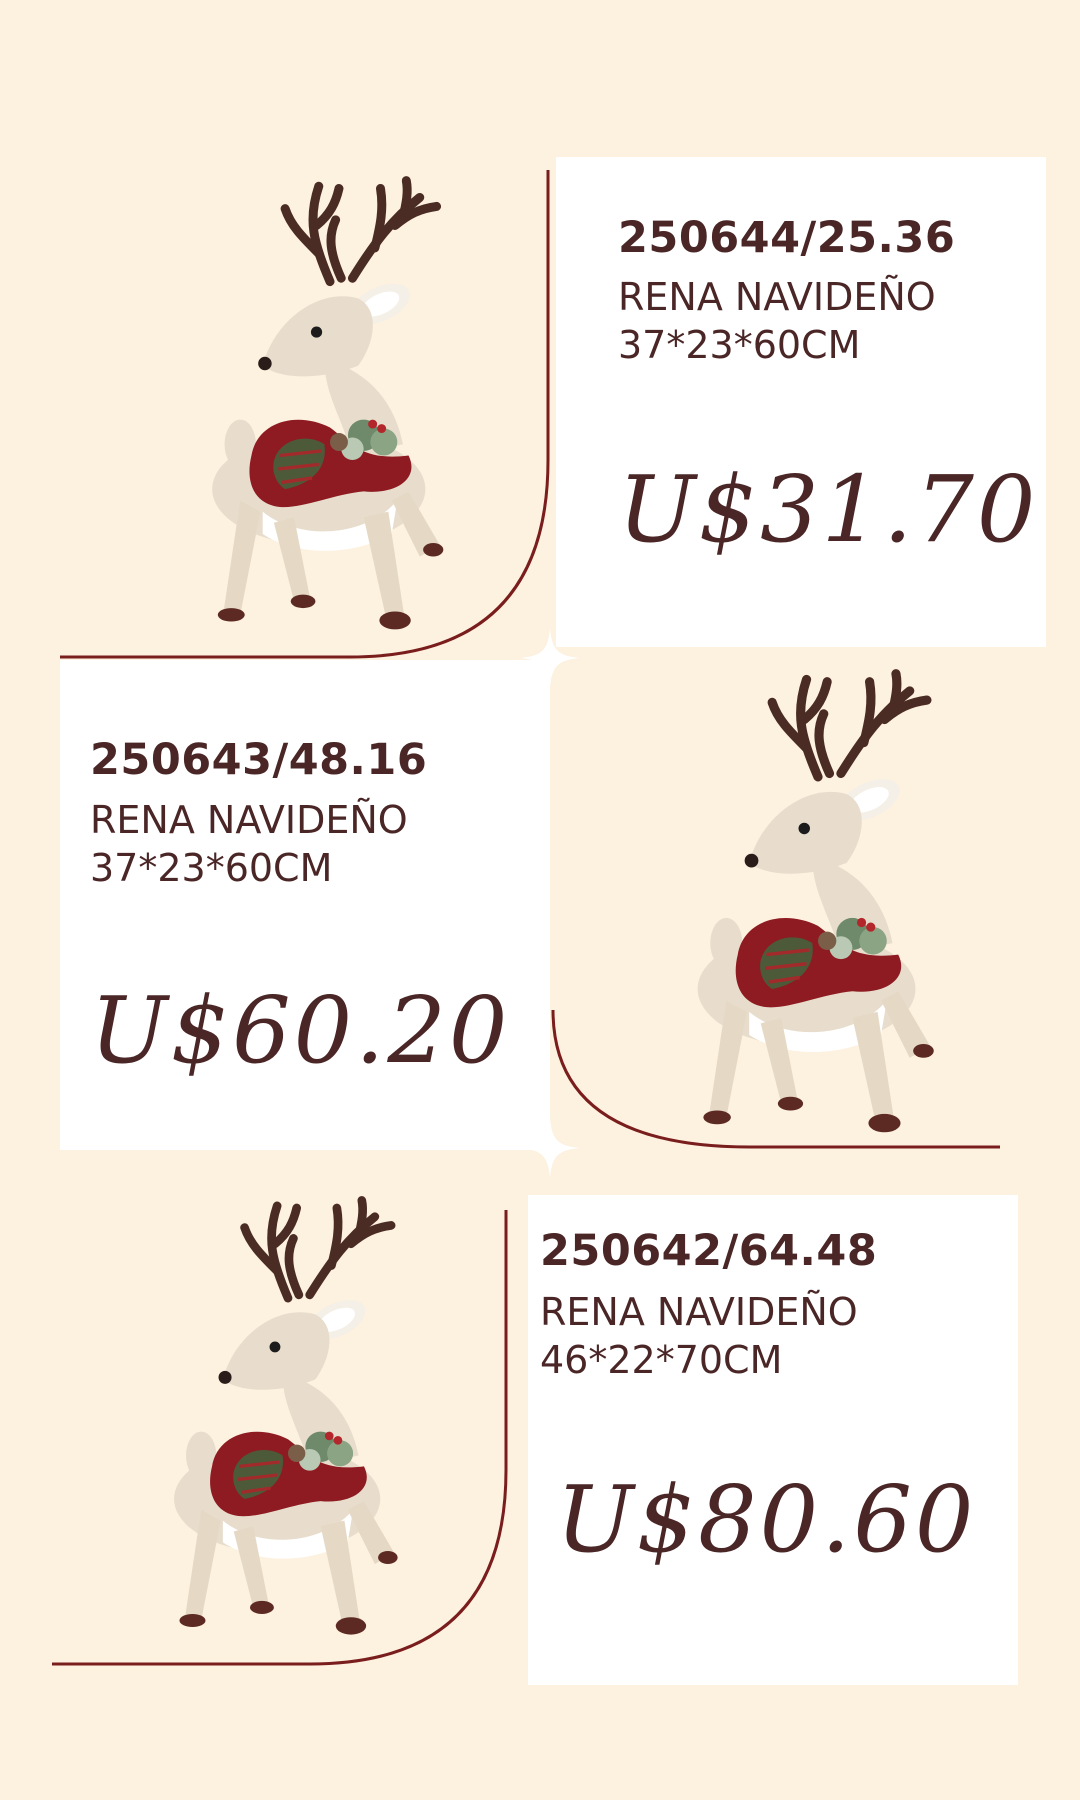 The height and width of the screenshot is (1800, 1080). Describe the element at coordinates (661, 1360) in the screenshot. I see `product-dimensions-3: 46*22*70CM` at that location.